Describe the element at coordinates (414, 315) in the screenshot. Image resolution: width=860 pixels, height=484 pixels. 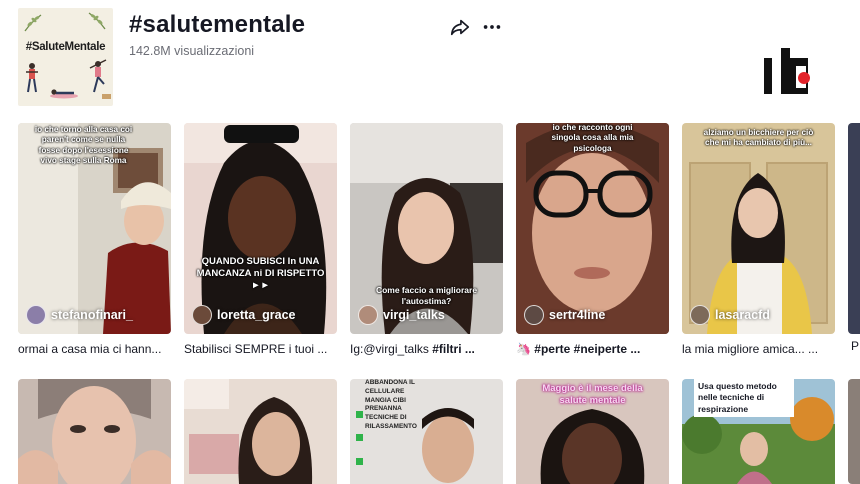
I see `author-username: virgi_talks` at that location.